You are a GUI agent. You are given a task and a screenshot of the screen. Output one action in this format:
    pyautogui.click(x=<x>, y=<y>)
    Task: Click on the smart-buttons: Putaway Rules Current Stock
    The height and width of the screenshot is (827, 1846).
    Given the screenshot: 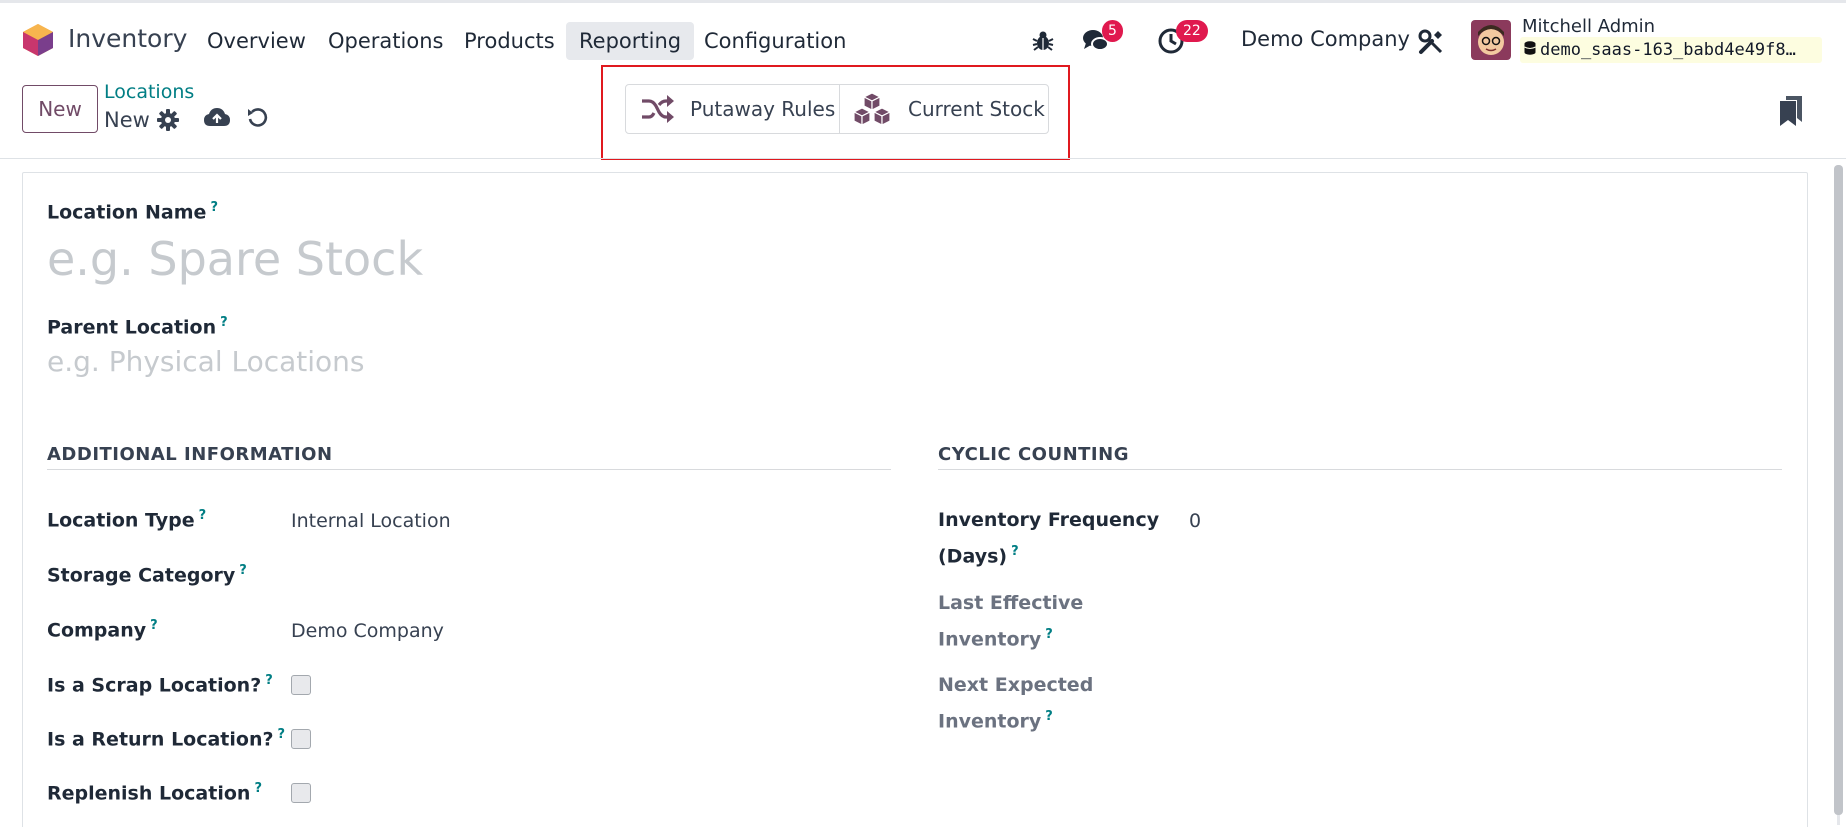 What is the action you would take?
    pyautogui.click(x=837, y=109)
    